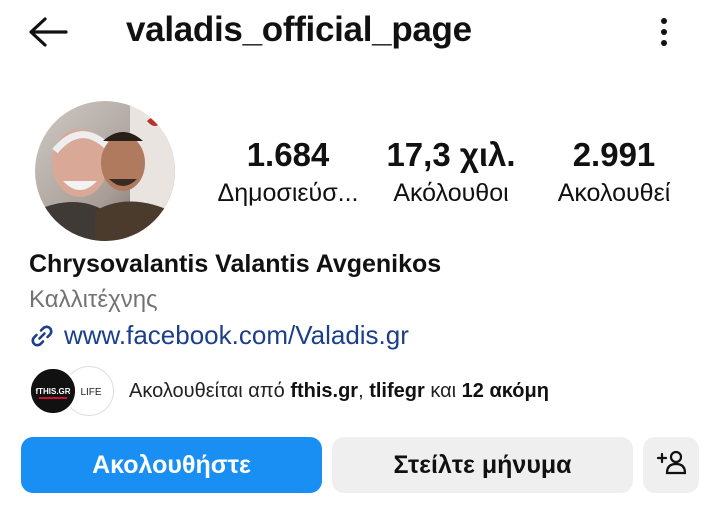  Describe the element at coordinates (451, 193) in the screenshot. I see `followers-label: Ακόλουθοι` at that location.